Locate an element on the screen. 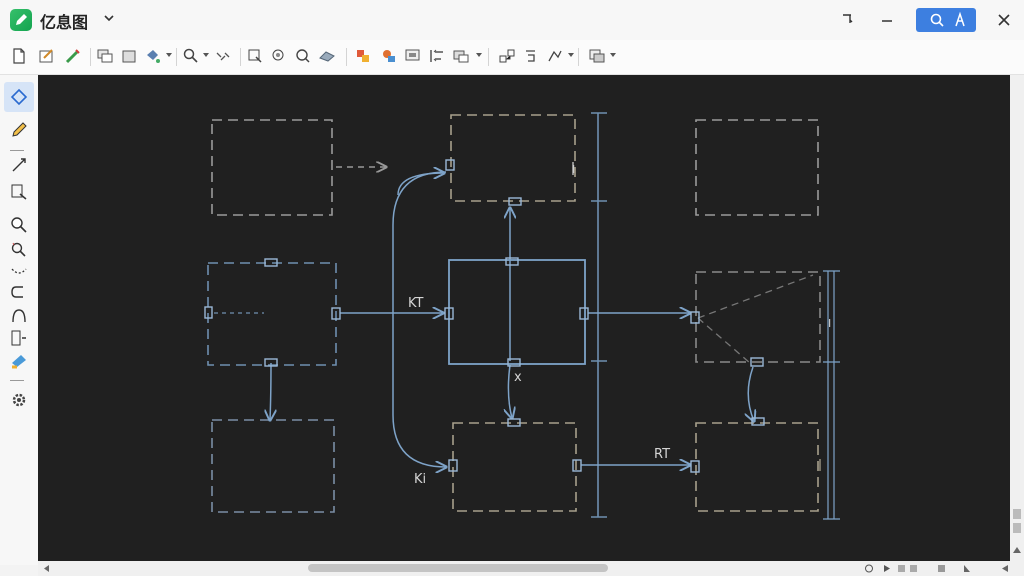 The width and height of the screenshot is (1024, 576). container-icon is located at coordinates (19, 338).